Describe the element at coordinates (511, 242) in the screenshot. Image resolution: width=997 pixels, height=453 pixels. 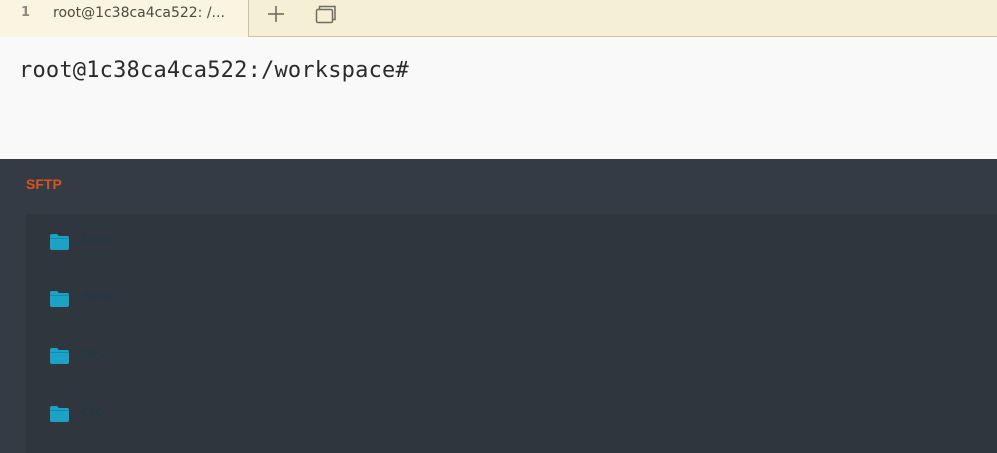
I see `file-item-boot: boot` at that location.